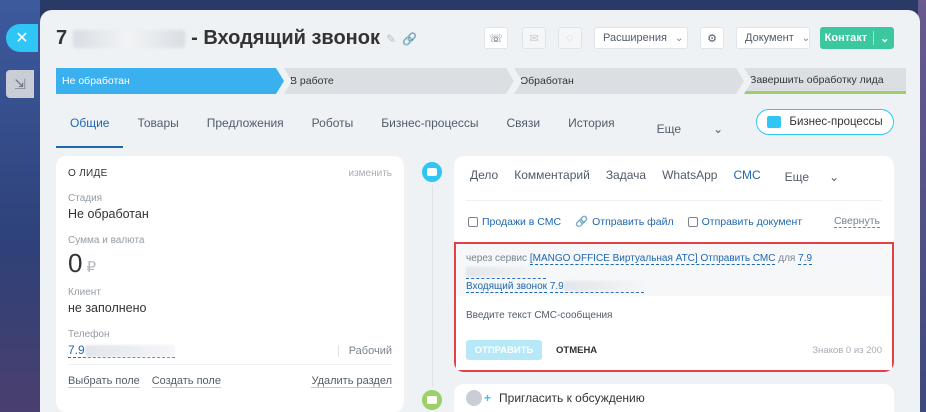 The width and height of the screenshot is (926, 412). What do you see at coordinates (846, 38) in the screenshot?
I see `contact-label: Контакт` at bounding box center [846, 38].